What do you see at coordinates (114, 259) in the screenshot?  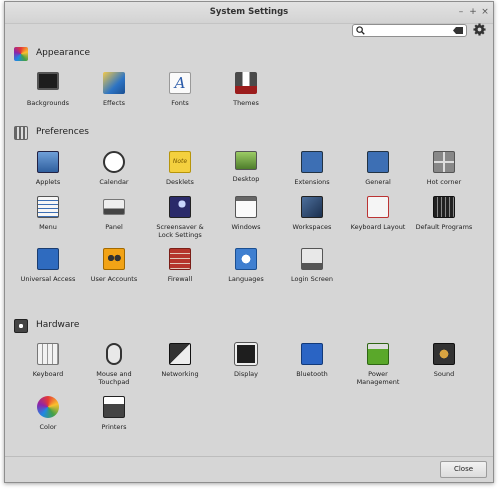 I see `users-icon` at bounding box center [114, 259].